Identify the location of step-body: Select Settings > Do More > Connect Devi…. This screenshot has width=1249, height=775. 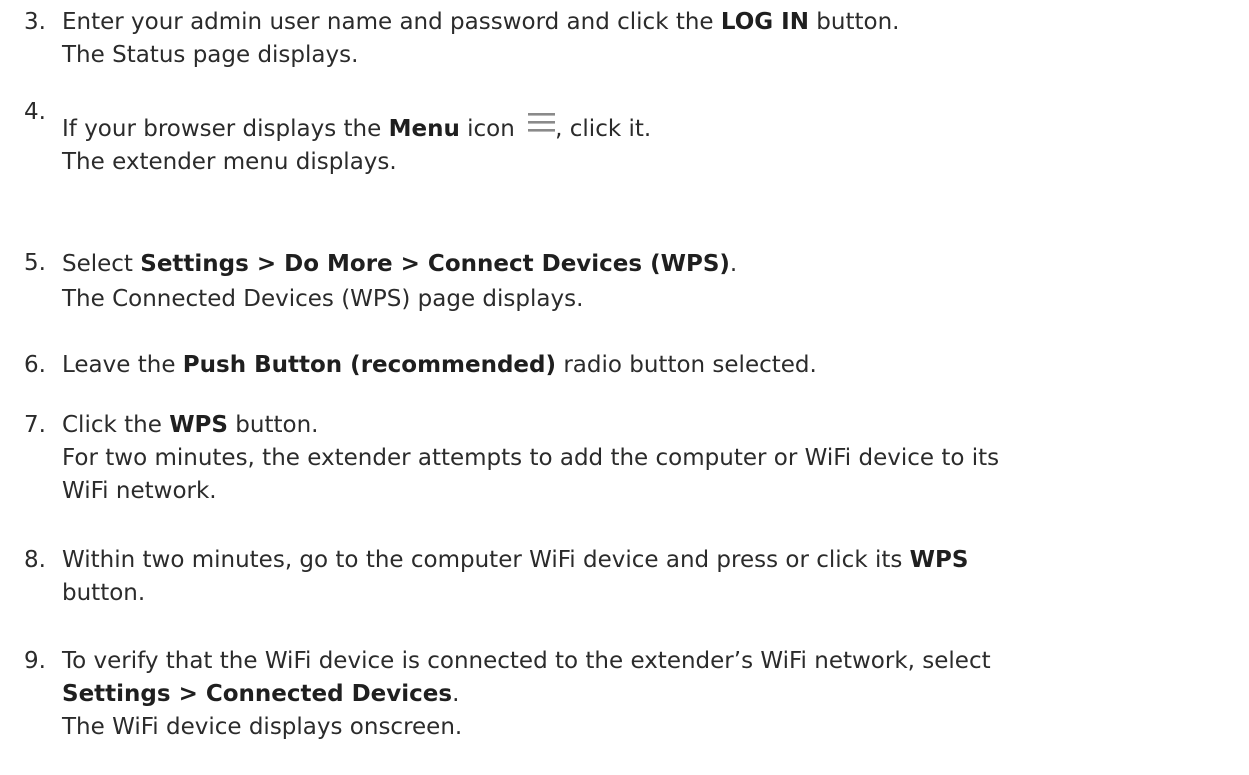
(651, 282).